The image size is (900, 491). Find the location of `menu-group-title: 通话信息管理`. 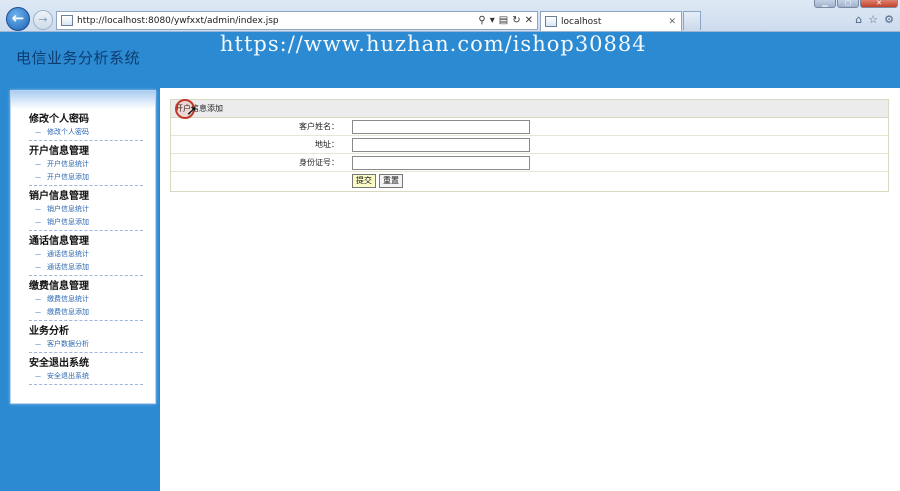

menu-group-title: 通话信息管理 is located at coordinates (86, 242).